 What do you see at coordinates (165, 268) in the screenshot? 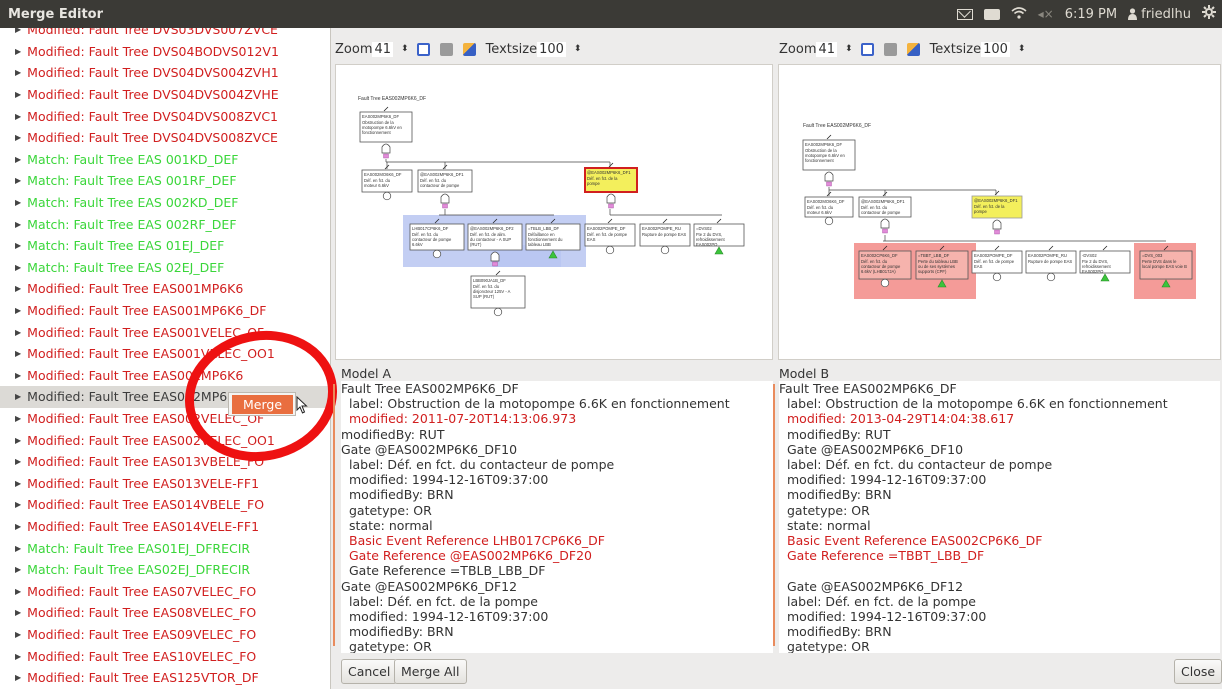
I see `list-item: ▶ Match: Fault Tree EAS 02EJ_DEF` at bounding box center [165, 268].